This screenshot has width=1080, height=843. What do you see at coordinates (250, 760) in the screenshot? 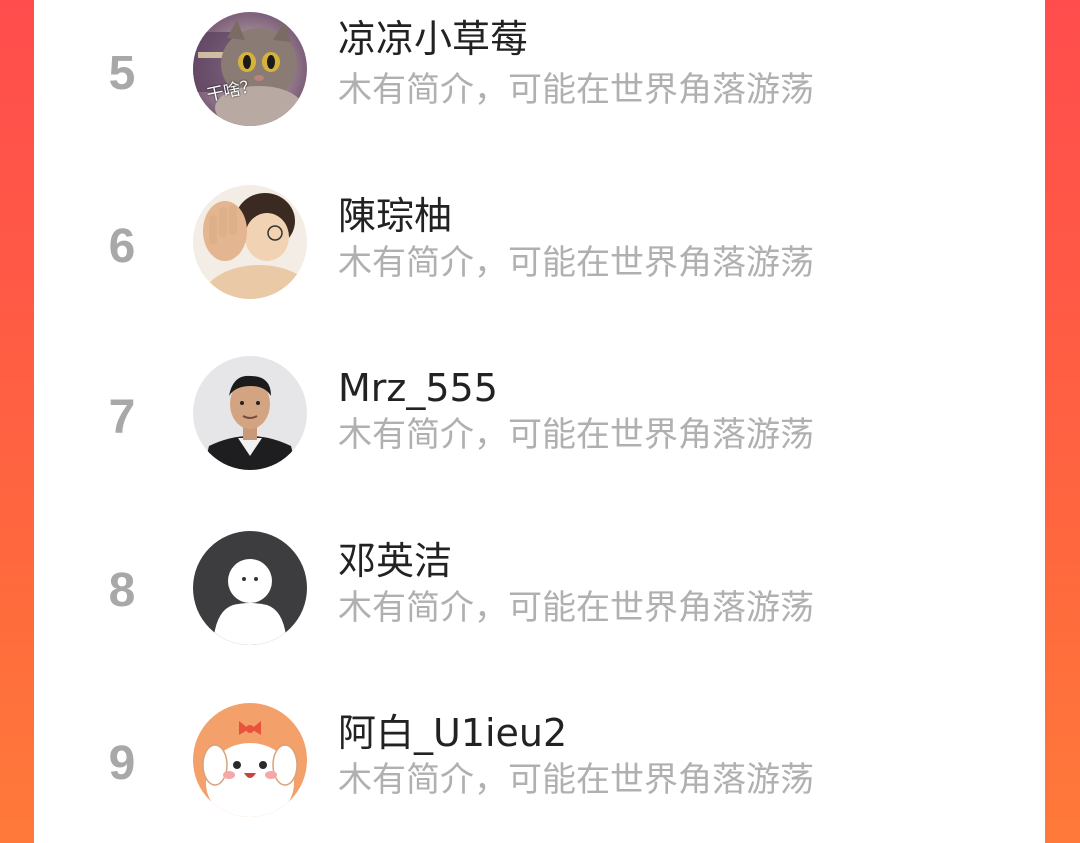
I see `cartoon-puppy-avatar-icon` at bounding box center [250, 760].